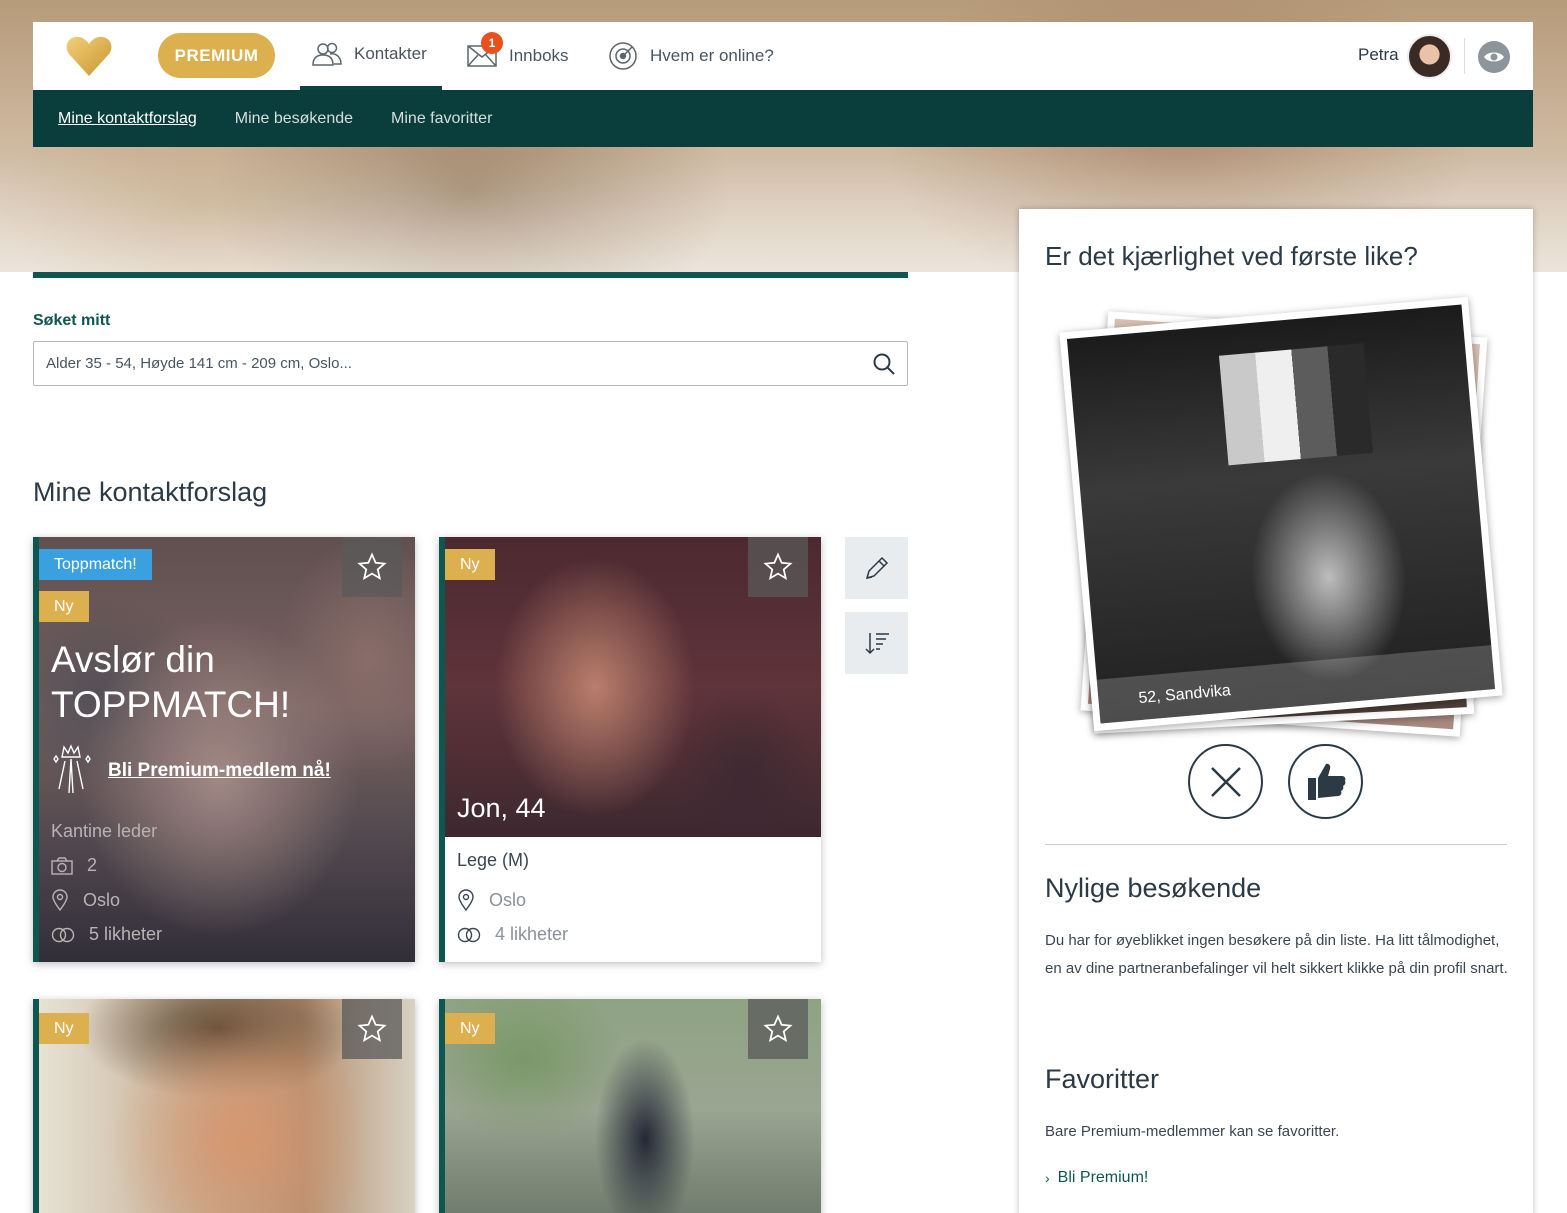 This screenshot has width=1567, height=1213. Describe the element at coordinates (327, 54) in the screenshot. I see `contacts-icon` at that location.